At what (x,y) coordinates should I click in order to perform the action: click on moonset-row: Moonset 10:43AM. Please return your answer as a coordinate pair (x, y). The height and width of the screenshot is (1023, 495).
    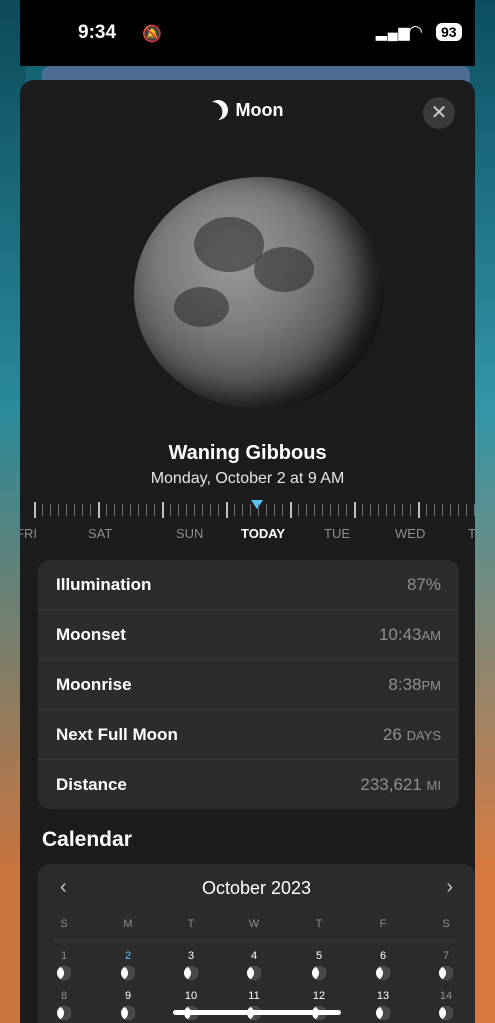
    Looking at the image, I should click on (248, 635).